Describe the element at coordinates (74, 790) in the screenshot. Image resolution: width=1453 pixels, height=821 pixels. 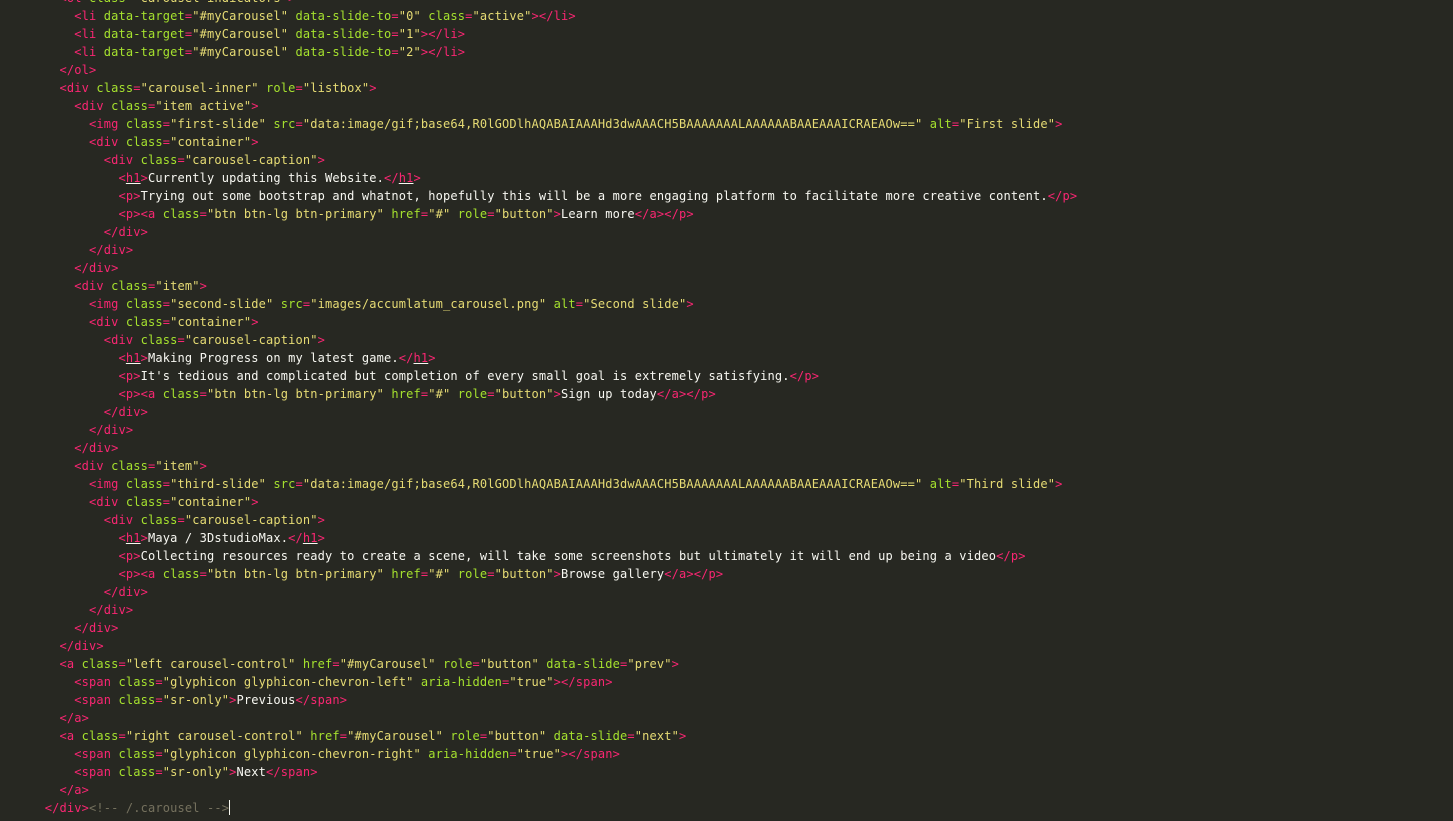
I see `tag-token: </a>` at that location.